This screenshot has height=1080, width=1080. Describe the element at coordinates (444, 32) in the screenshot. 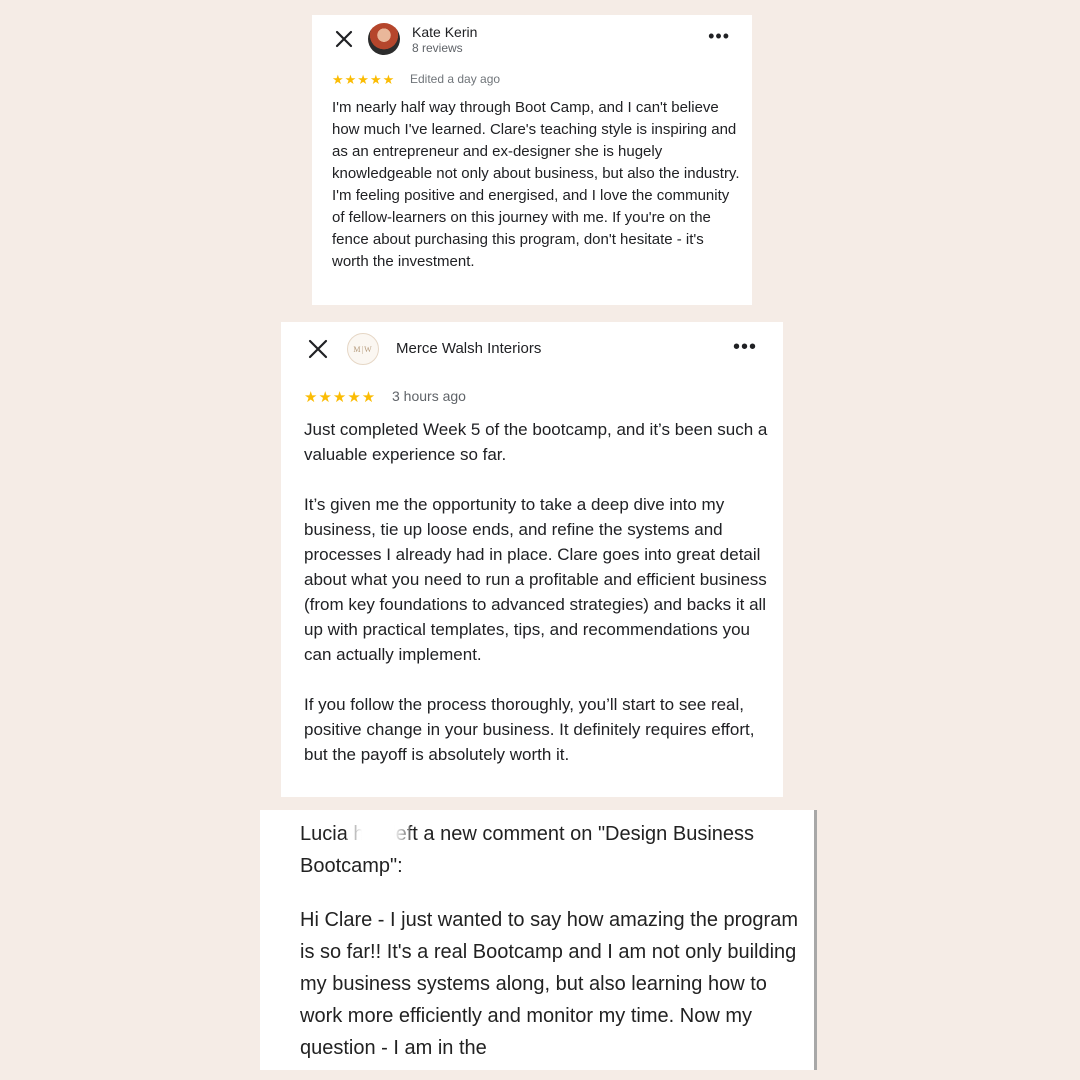

I see `reviewer-name: Kate Kerin` at that location.